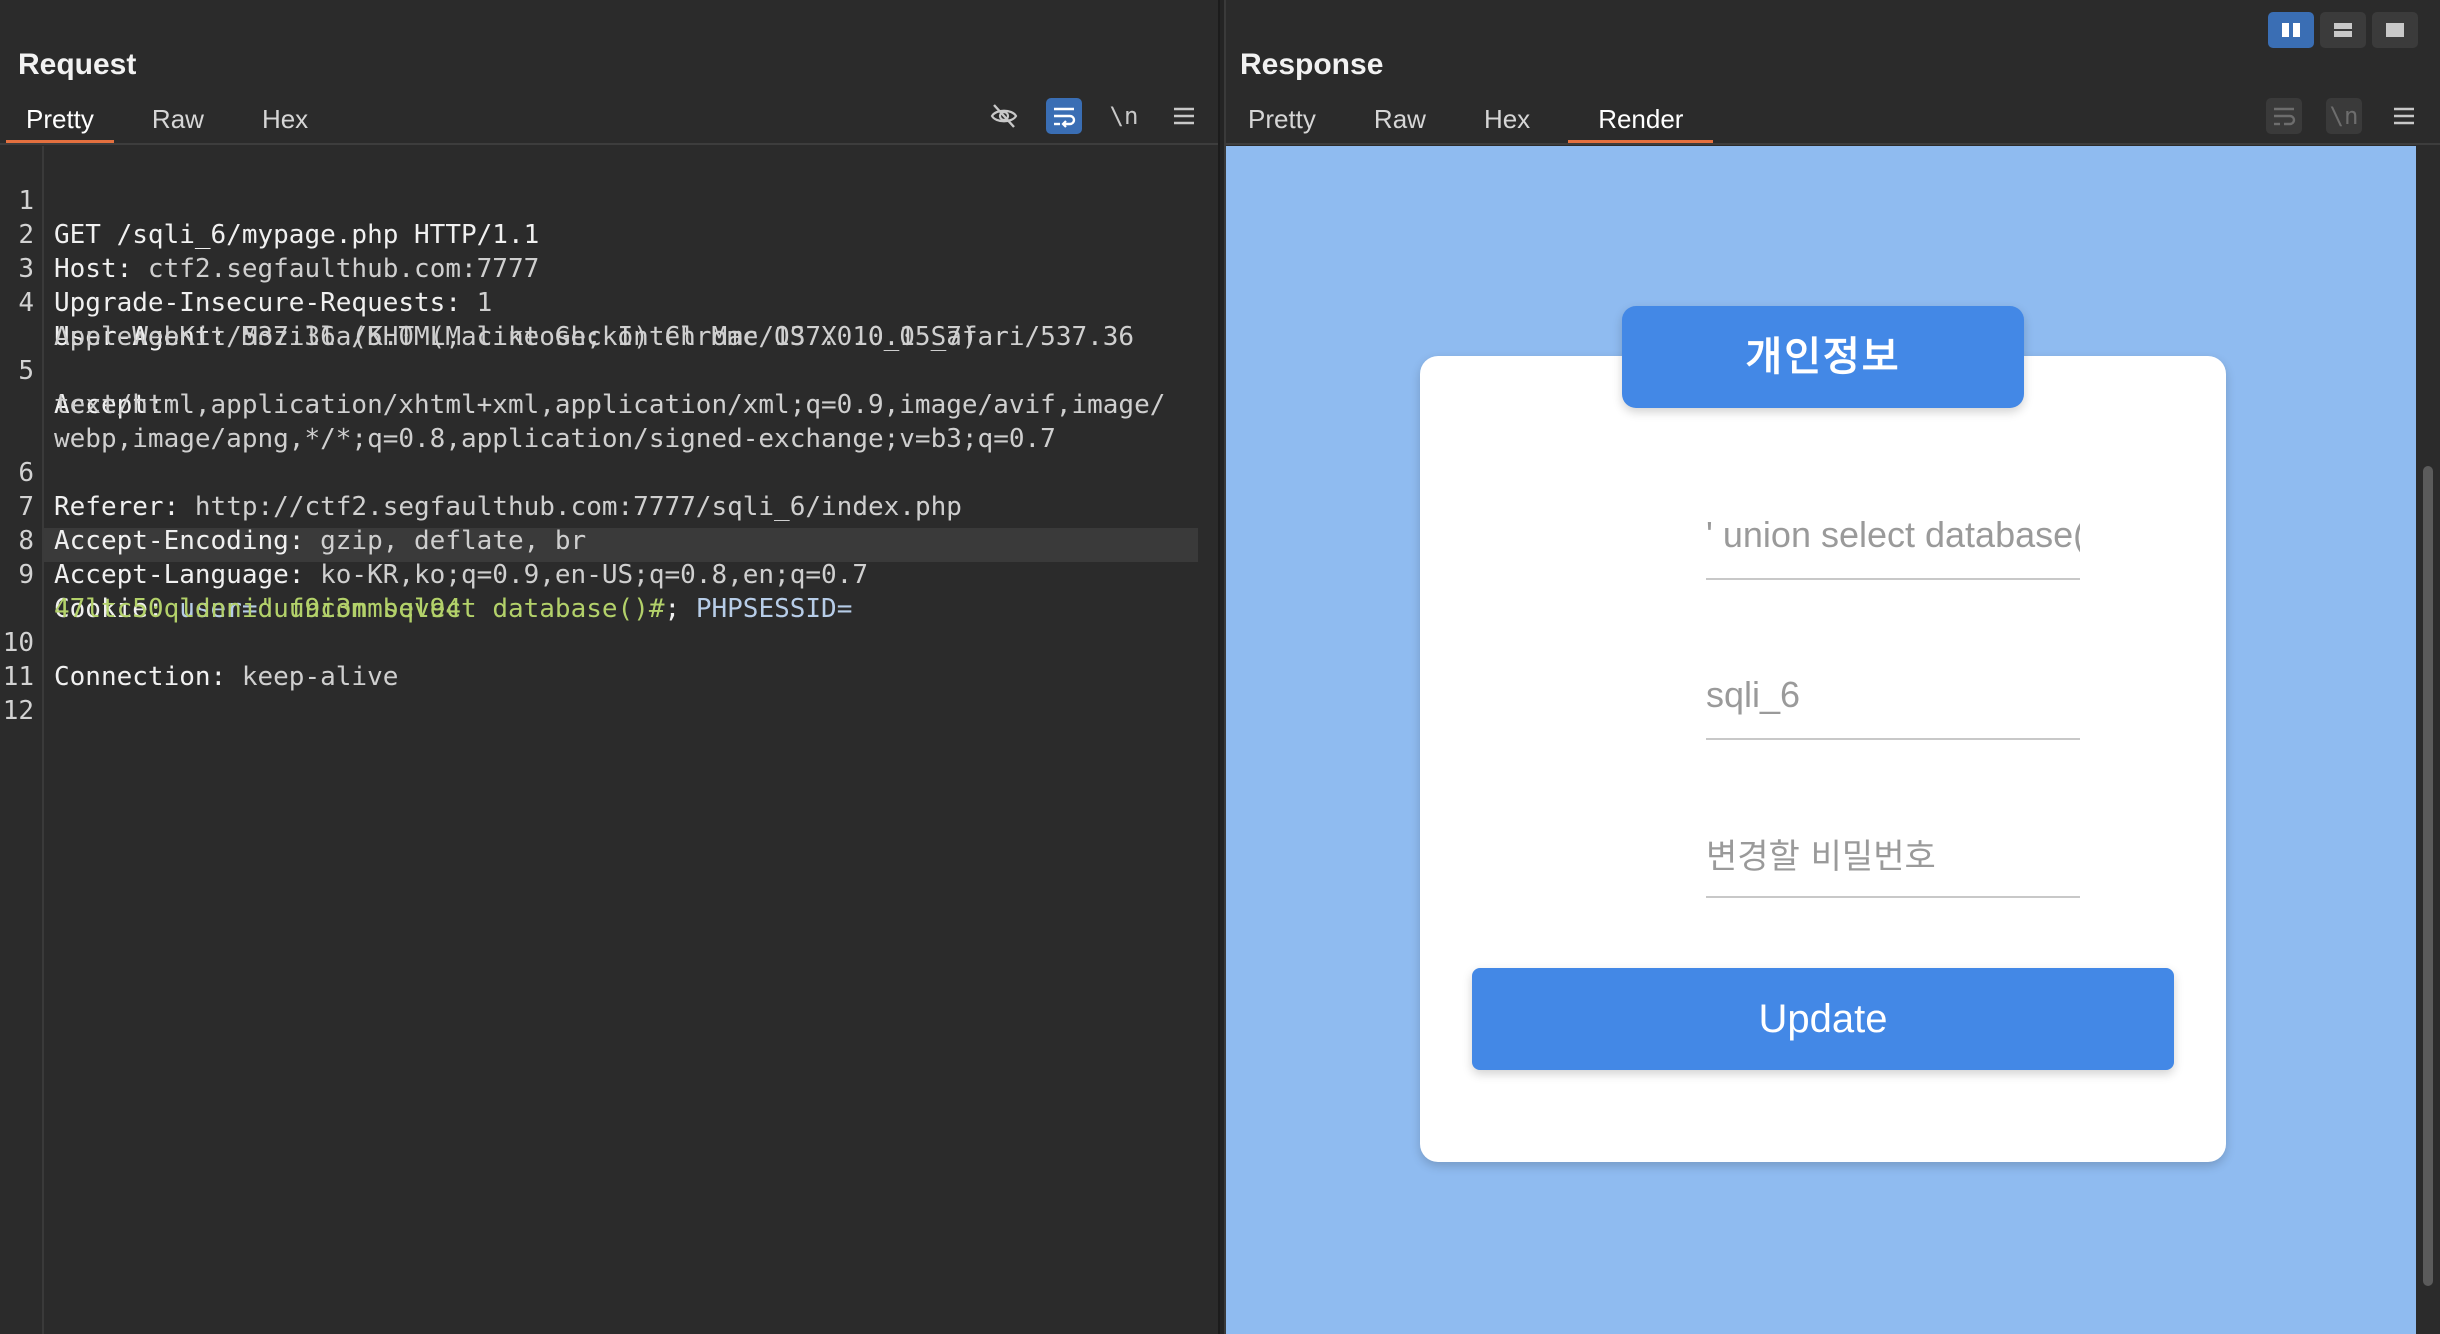 This screenshot has width=2440, height=1334. I want to click on id-field: sqli_6, so click(1893, 696).